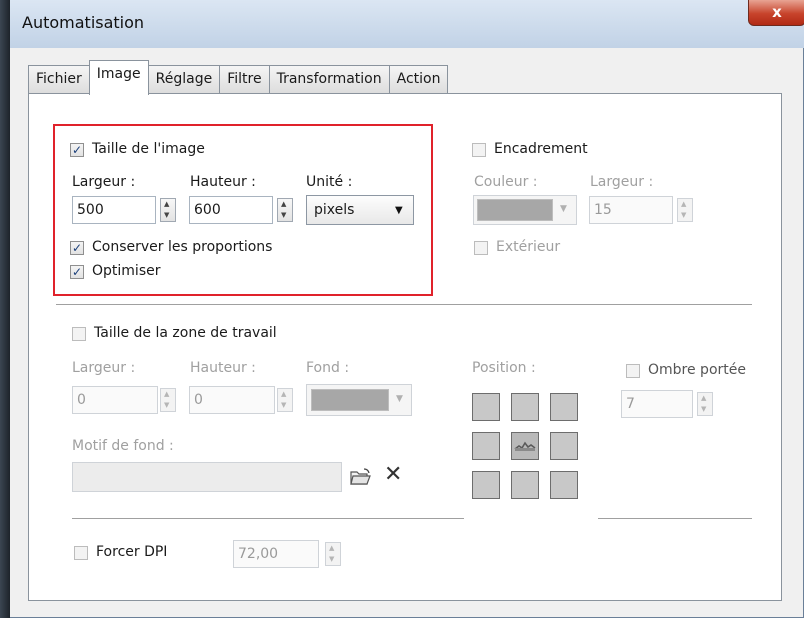  What do you see at coordinates (182, 247) in the screenshot?
I see `keep-ratio-label: Conserver les proportions` at bounding box center [182, 247].